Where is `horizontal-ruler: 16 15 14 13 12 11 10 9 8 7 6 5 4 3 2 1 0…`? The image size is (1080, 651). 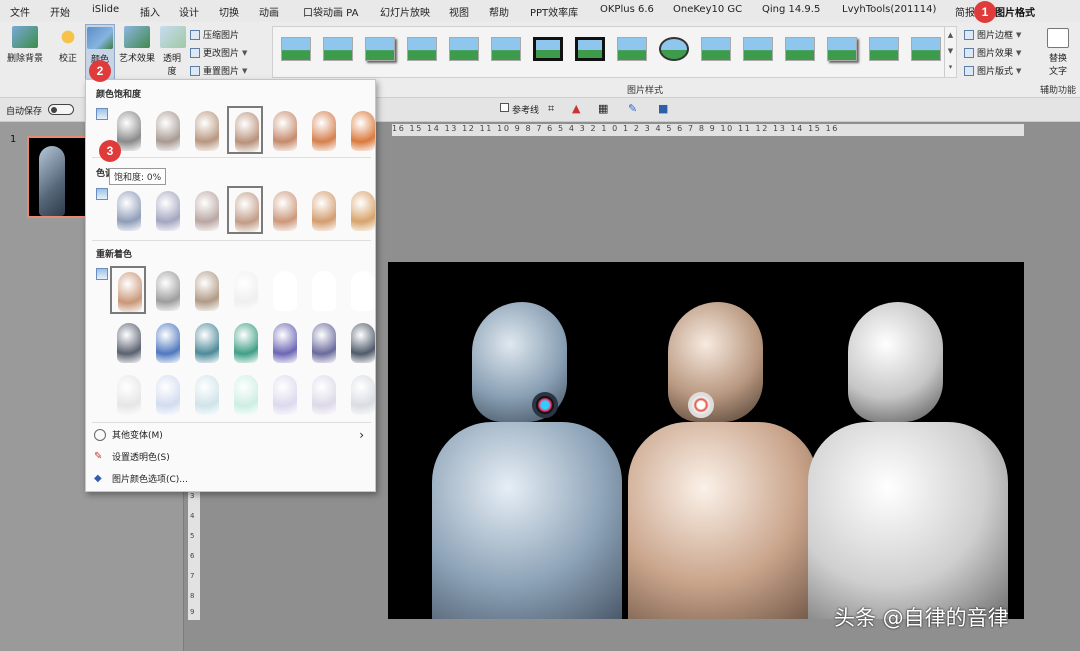 horizontal-ruler: 16 15 14 13 12 11 10 9 8 7 6 5 4 3 2 1 0… is located at coordinates (708, 130).